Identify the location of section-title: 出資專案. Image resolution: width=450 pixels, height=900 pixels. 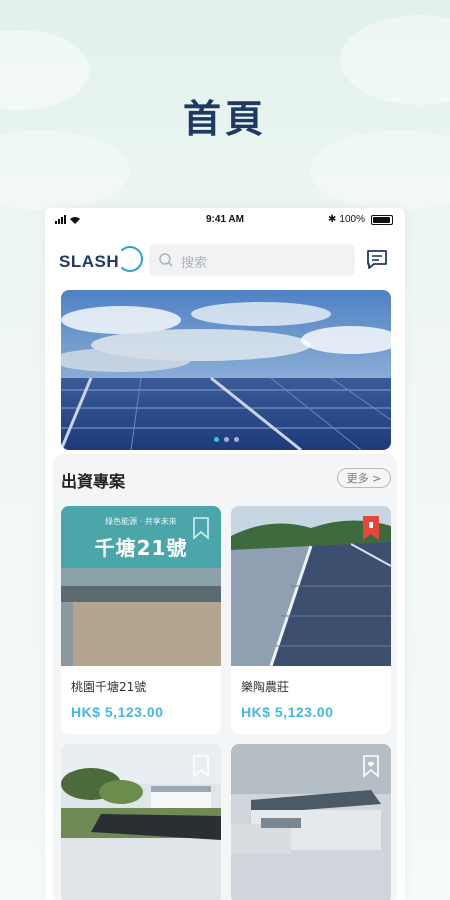
(93, 481).